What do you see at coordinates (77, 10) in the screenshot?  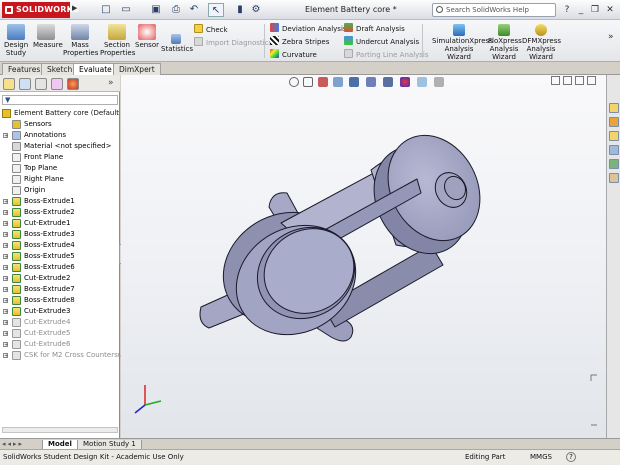 I see `menu-arrow-icon: ▶` at bounding box center [77, 10].